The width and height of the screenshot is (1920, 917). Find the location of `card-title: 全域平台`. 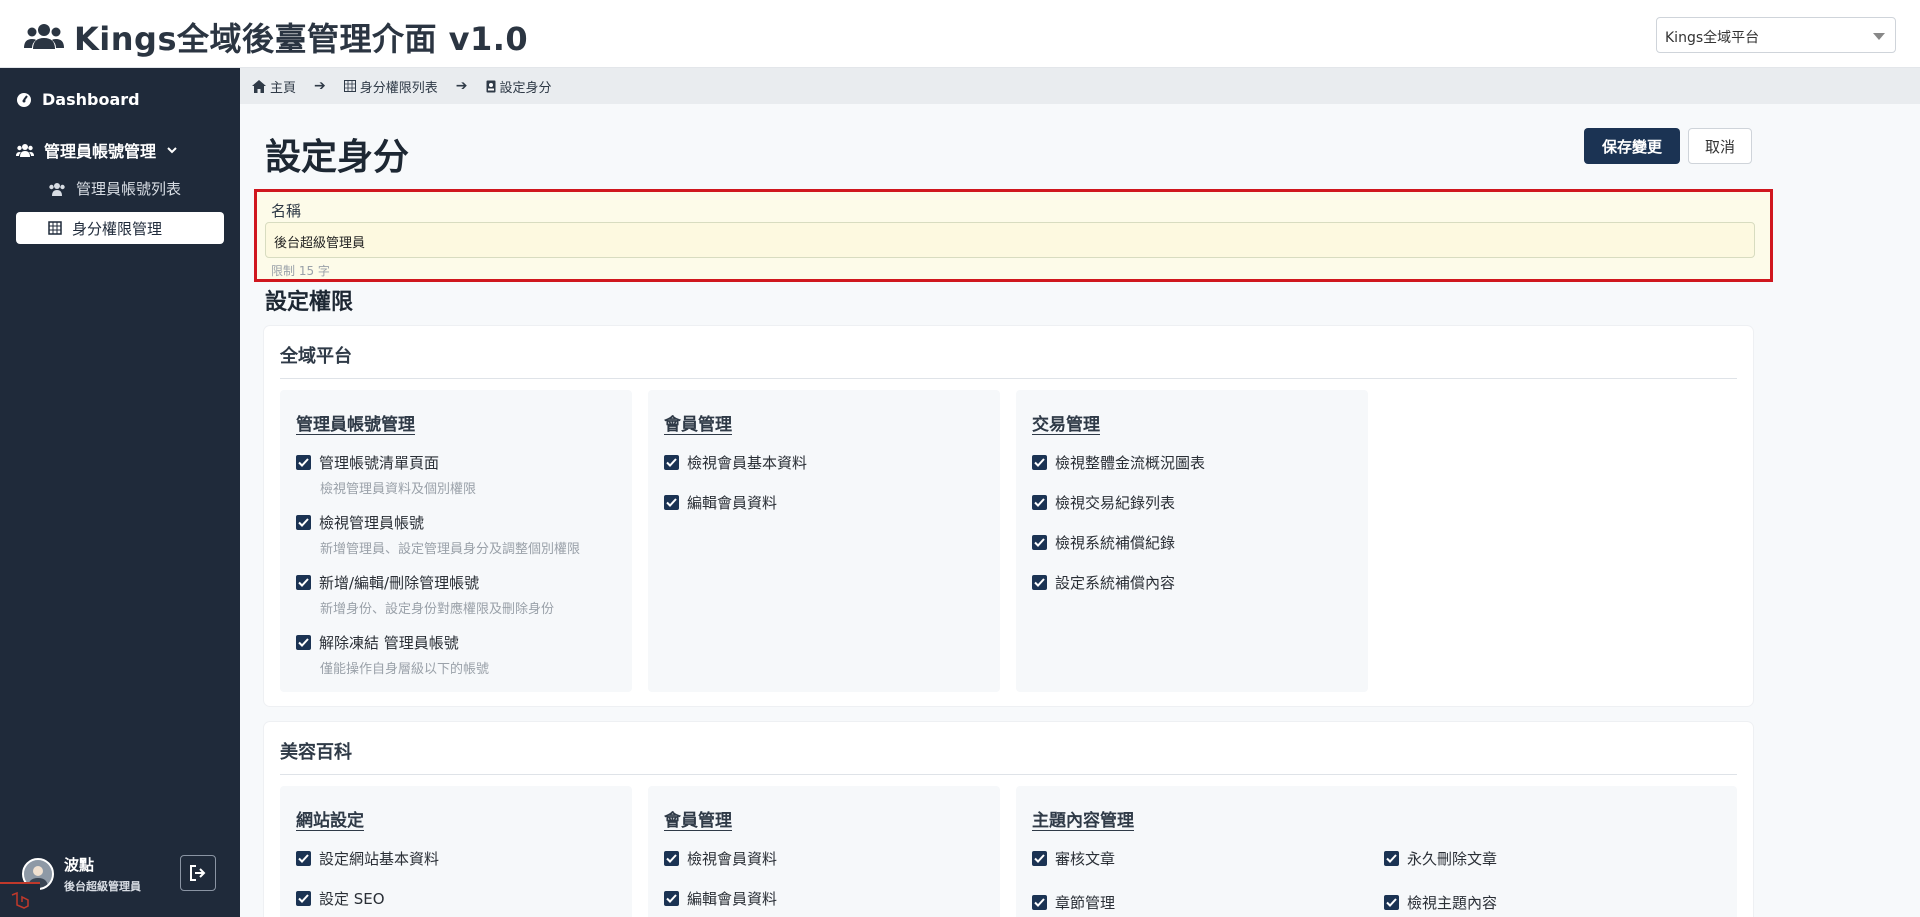

card-title: 全域平台 is located at coordinates (316, 356).